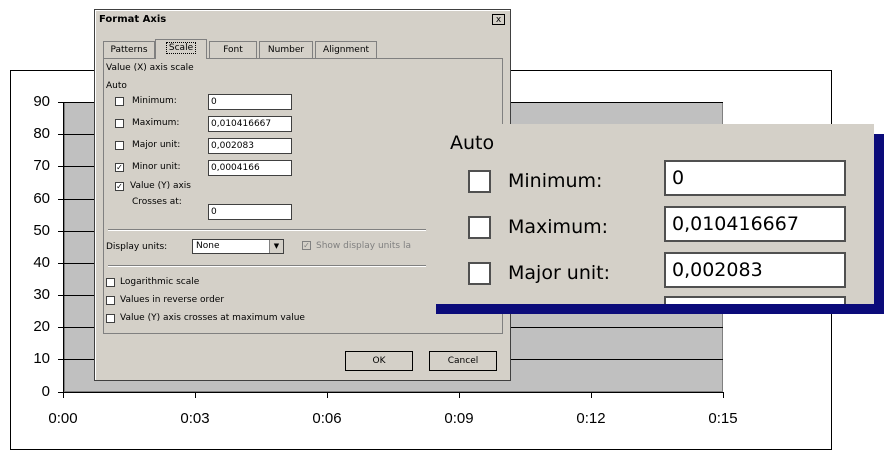 This screenshot has width=892, height=451. Describe the element at coordinates (156, 167) in the screenshot. I see `minor-unit-label: Minor unit:` at that location.